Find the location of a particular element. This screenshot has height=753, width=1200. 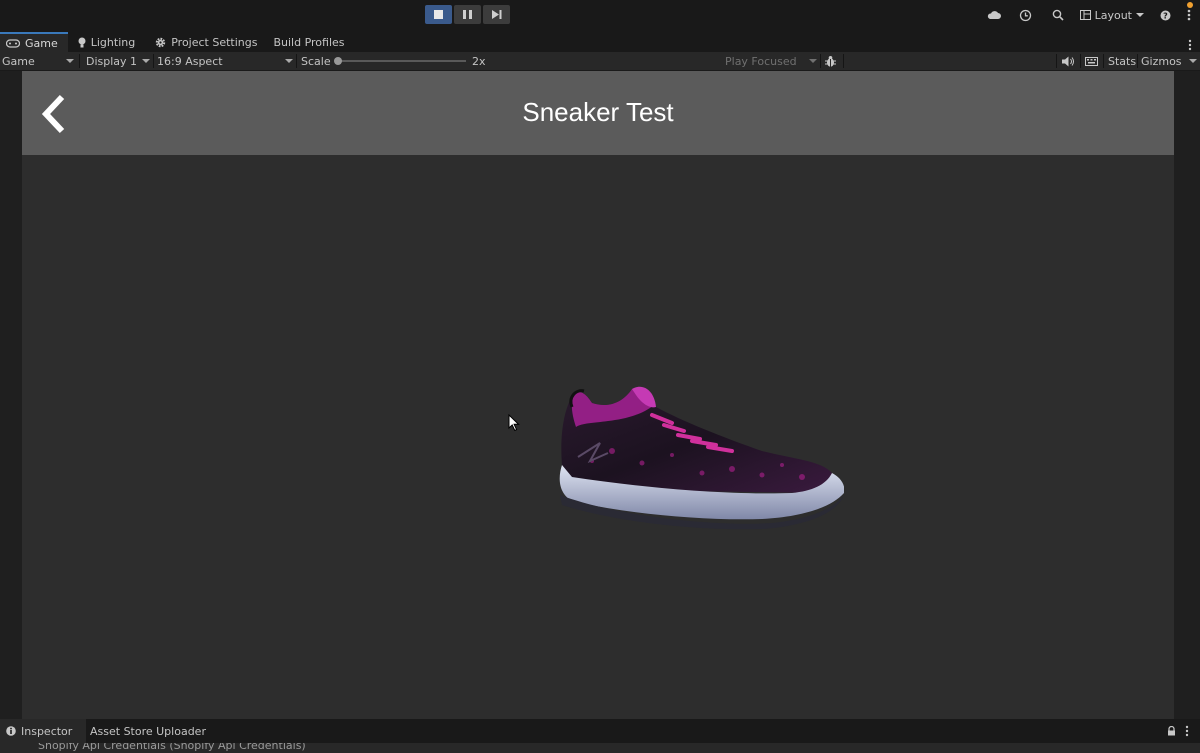

page-title: Sneaker Test is located at coordinates (598, 112).